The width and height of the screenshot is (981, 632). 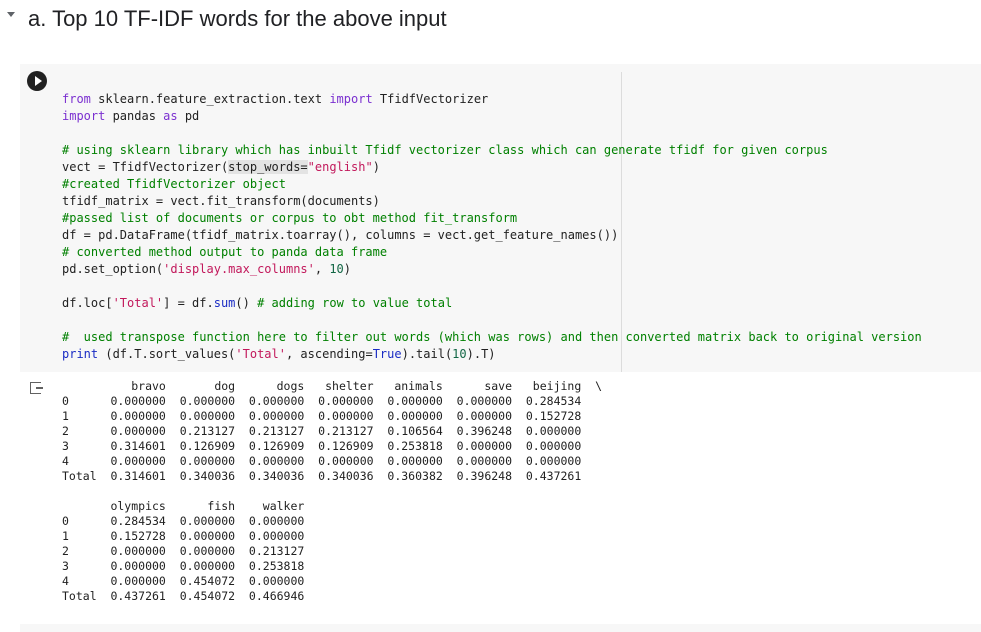 I want to click on code-token: 'display.max_columns', so click(x=239, y=269).